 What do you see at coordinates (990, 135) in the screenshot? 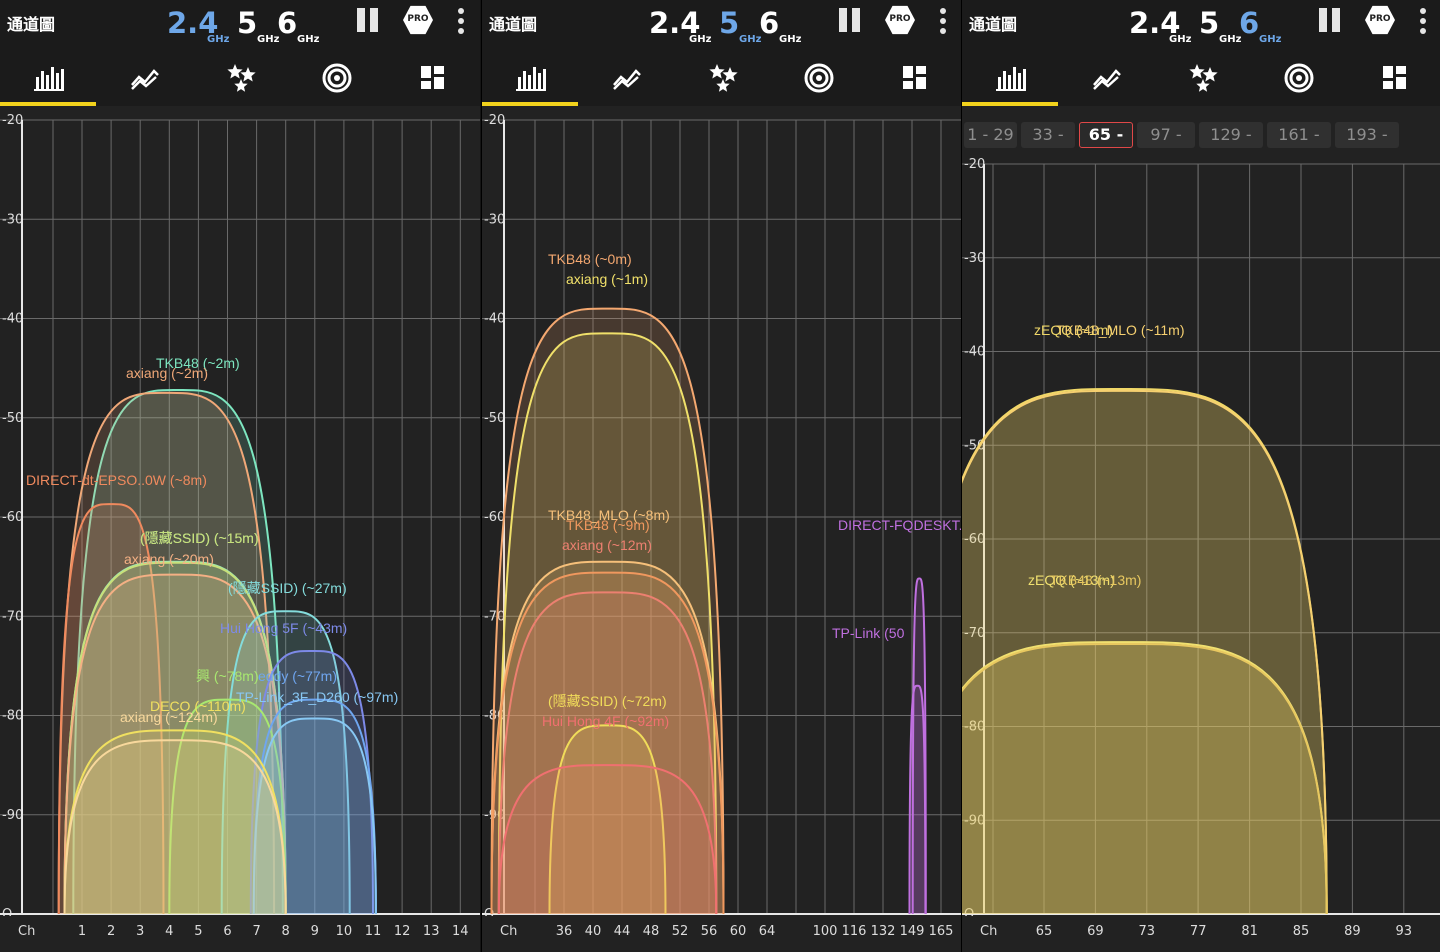
I see `channel-range-button: 1 - 29` at bounding box center [990, 135].